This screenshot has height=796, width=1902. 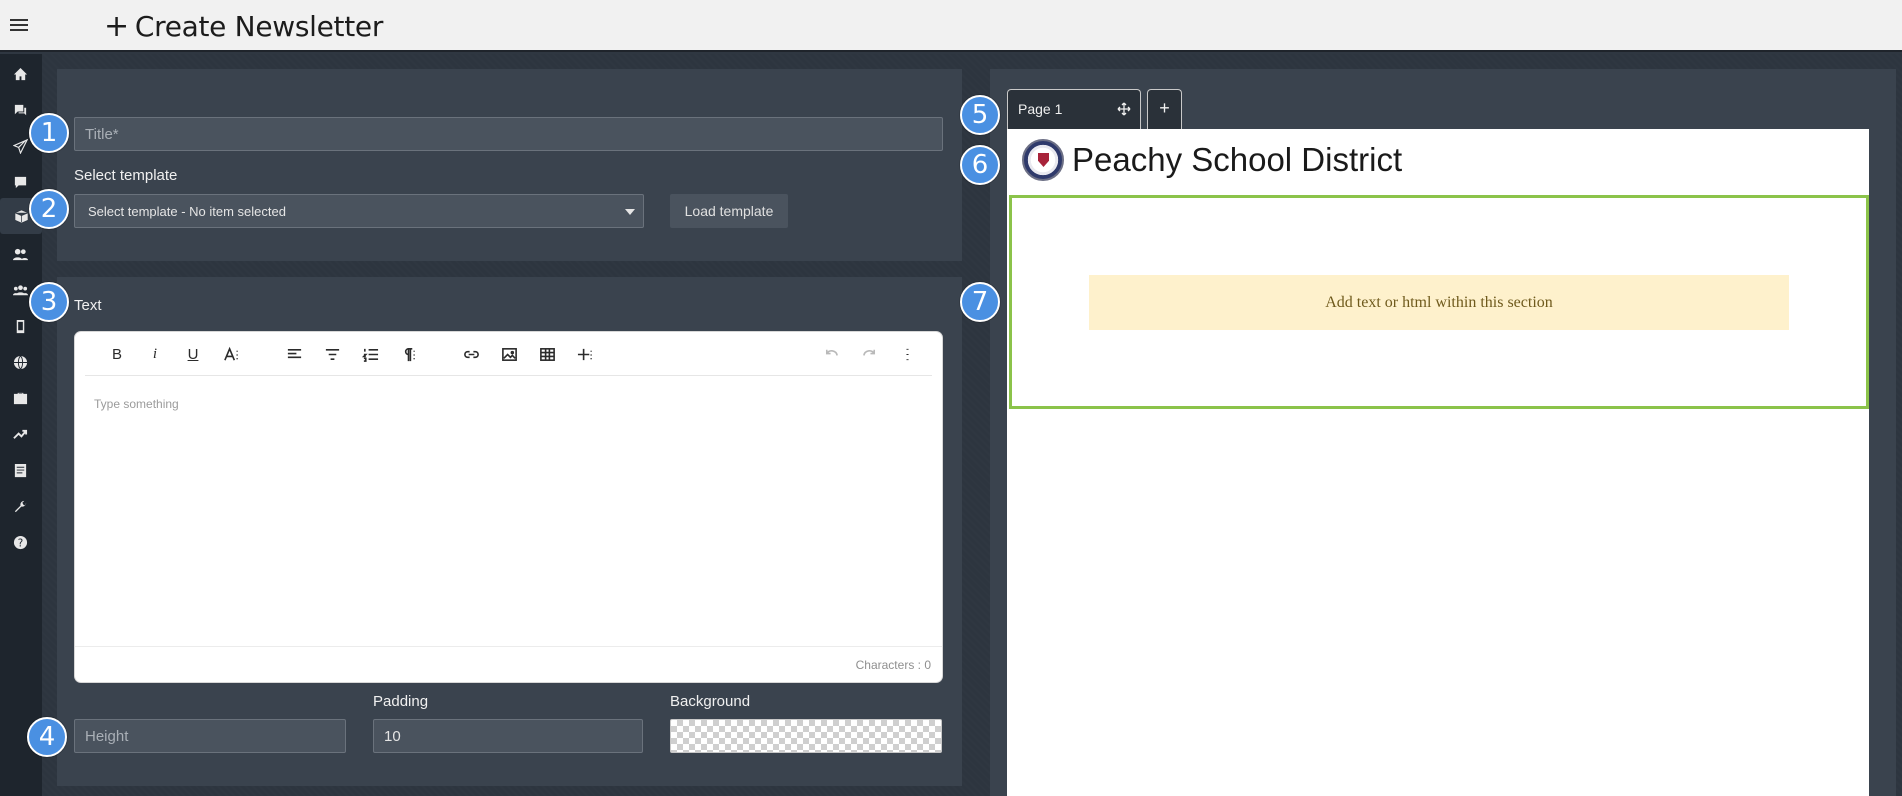 What do you see at coordinates (401, 701) in the screenshot?
I see `padding-label: Padding` at bounding box center [401, 701].